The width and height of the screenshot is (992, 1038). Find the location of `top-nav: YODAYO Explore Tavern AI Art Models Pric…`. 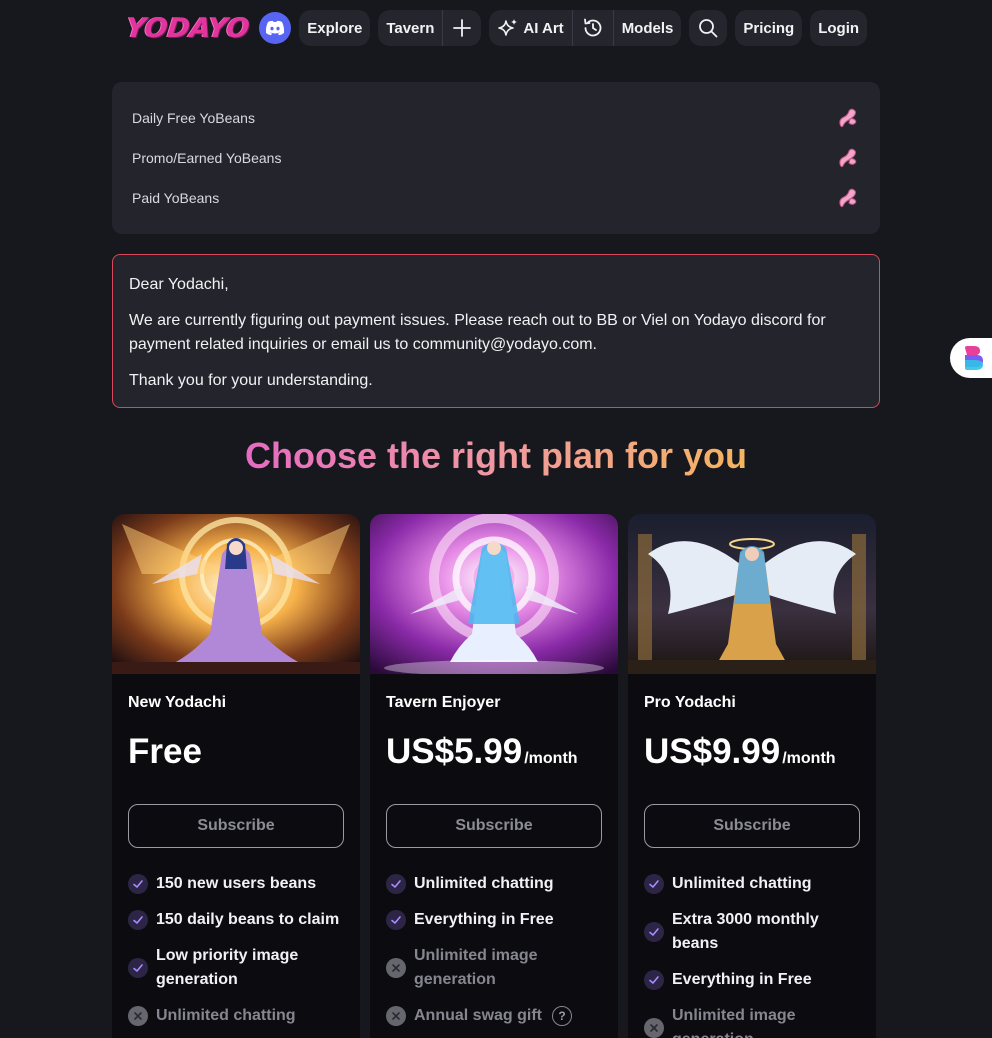

top-nav: YODAYO Explore Tavern AI Art Models Pric… is located at coordinates (496, 28).